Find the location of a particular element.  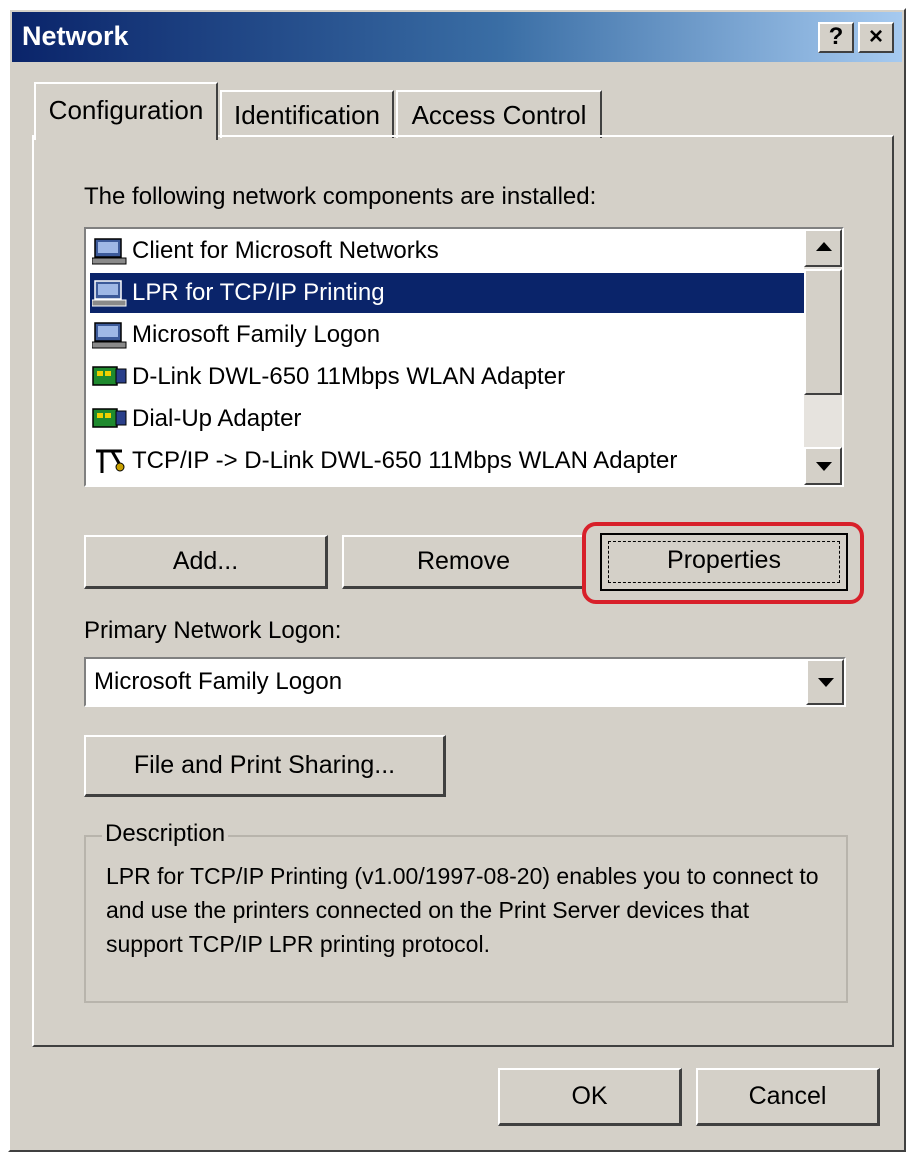

list-item: Dial-Up Adapter is located at coordinates (447, 419).